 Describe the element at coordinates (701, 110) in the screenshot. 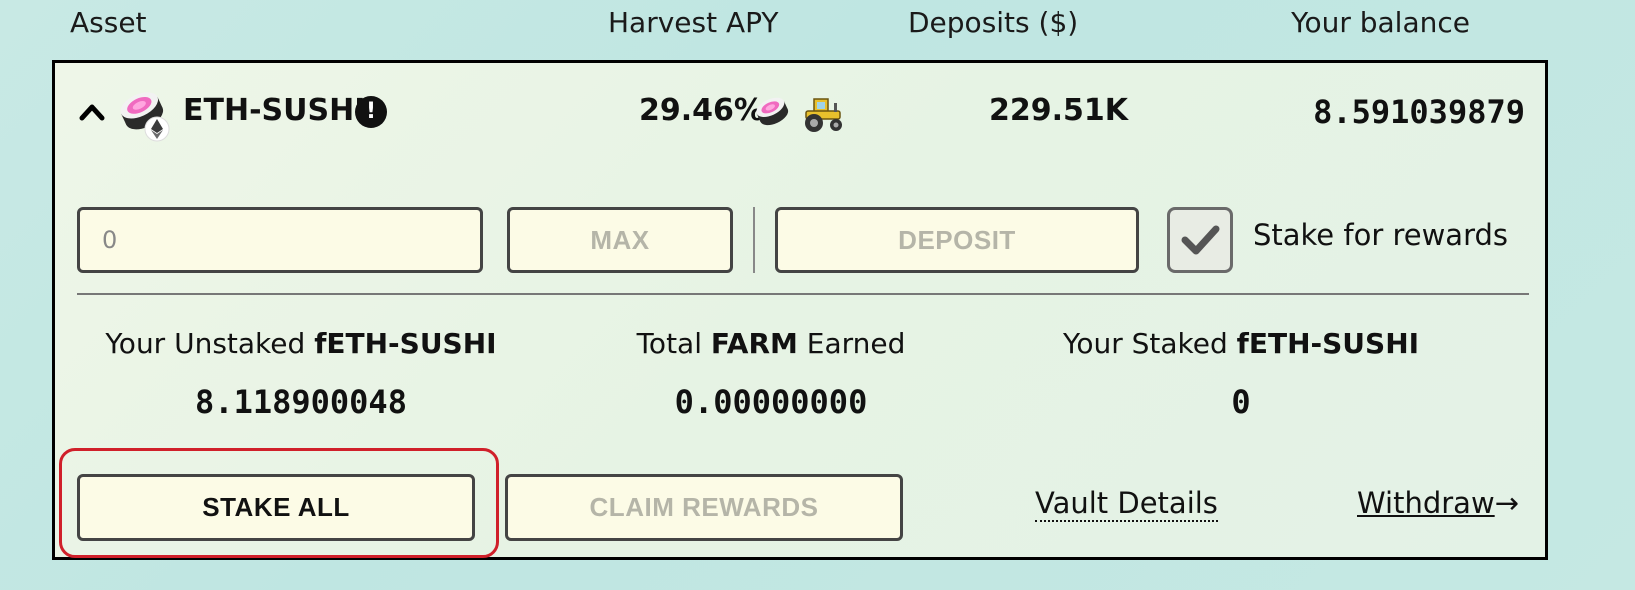

I see `harvest-apy-value: 29.46%` at that location.